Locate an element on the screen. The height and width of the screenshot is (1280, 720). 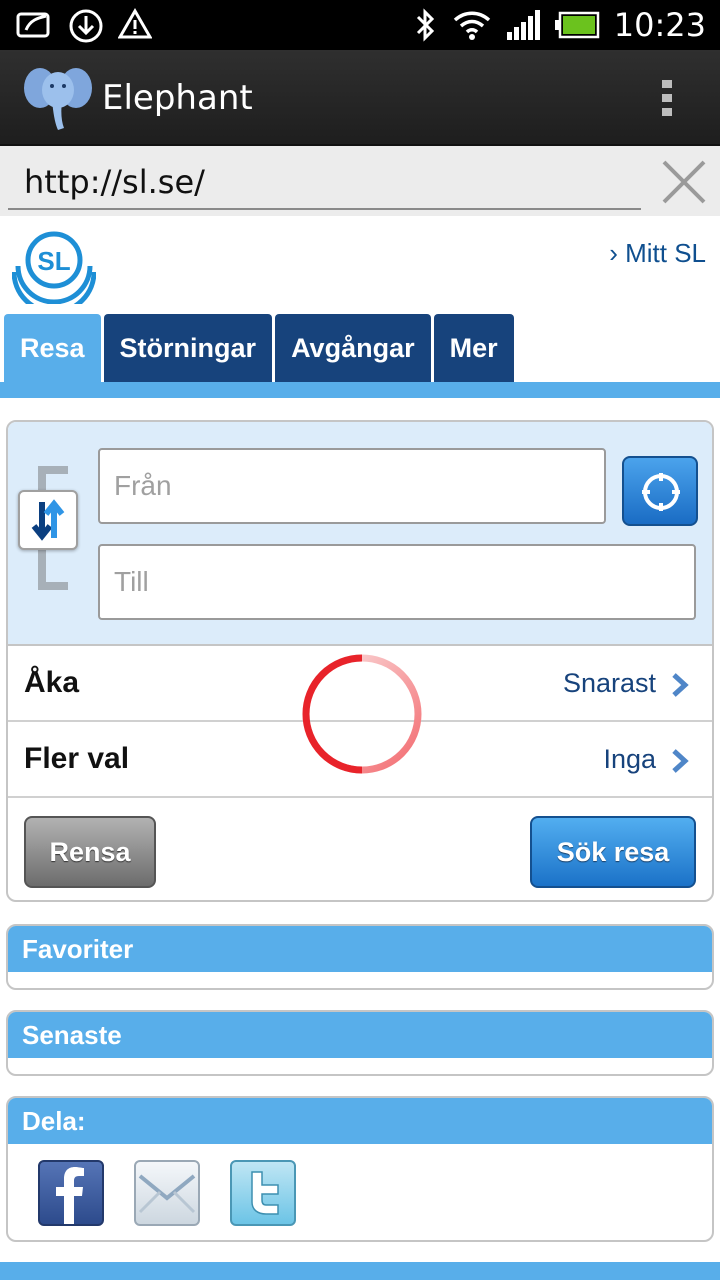
locate-button is located at coordinates (660, 491).